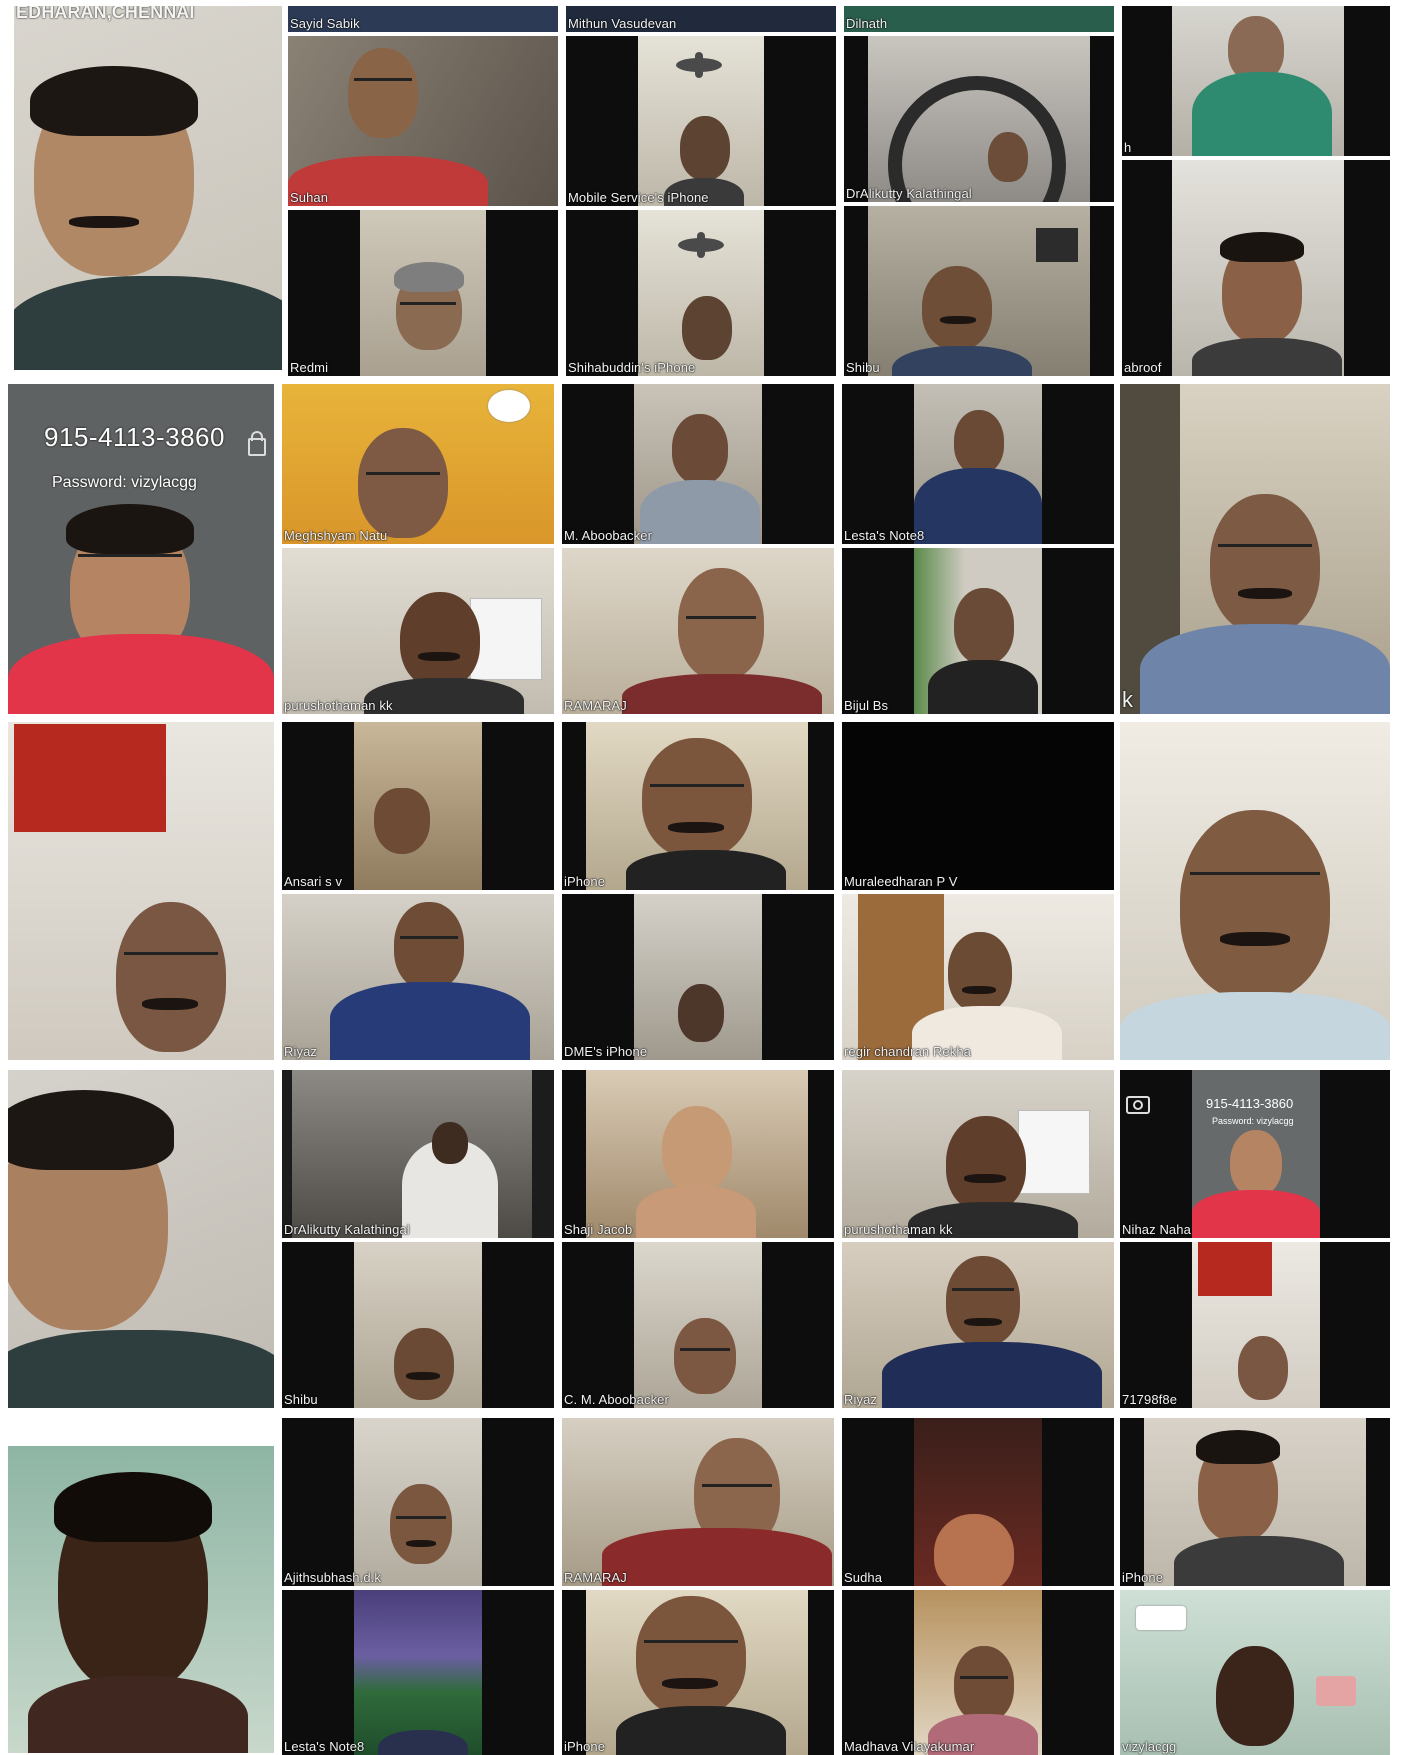 This screenshot has width=1401, height=1755. Describe the element at coordinates (898, 1229) in the screenshot. I see `participant-name: purushothaman kk` at that location.